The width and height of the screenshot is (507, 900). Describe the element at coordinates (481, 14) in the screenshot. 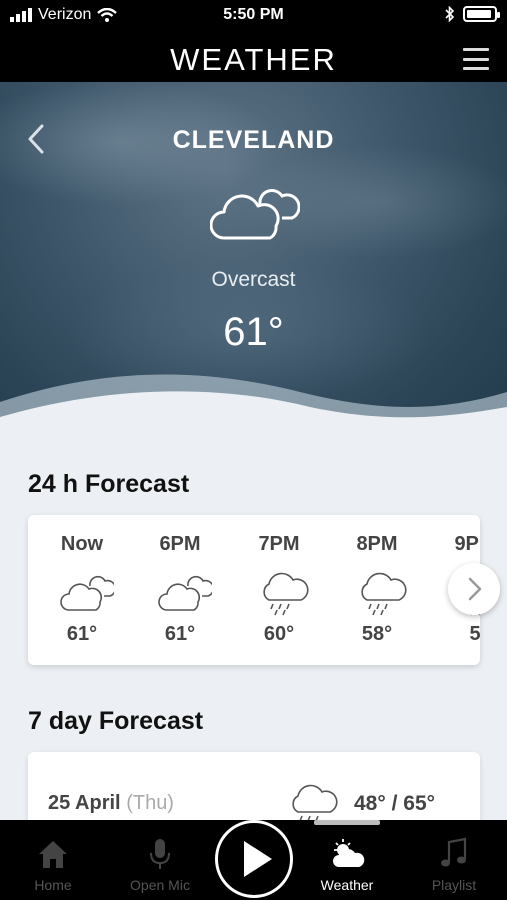

I see `battery-icon` at that location.